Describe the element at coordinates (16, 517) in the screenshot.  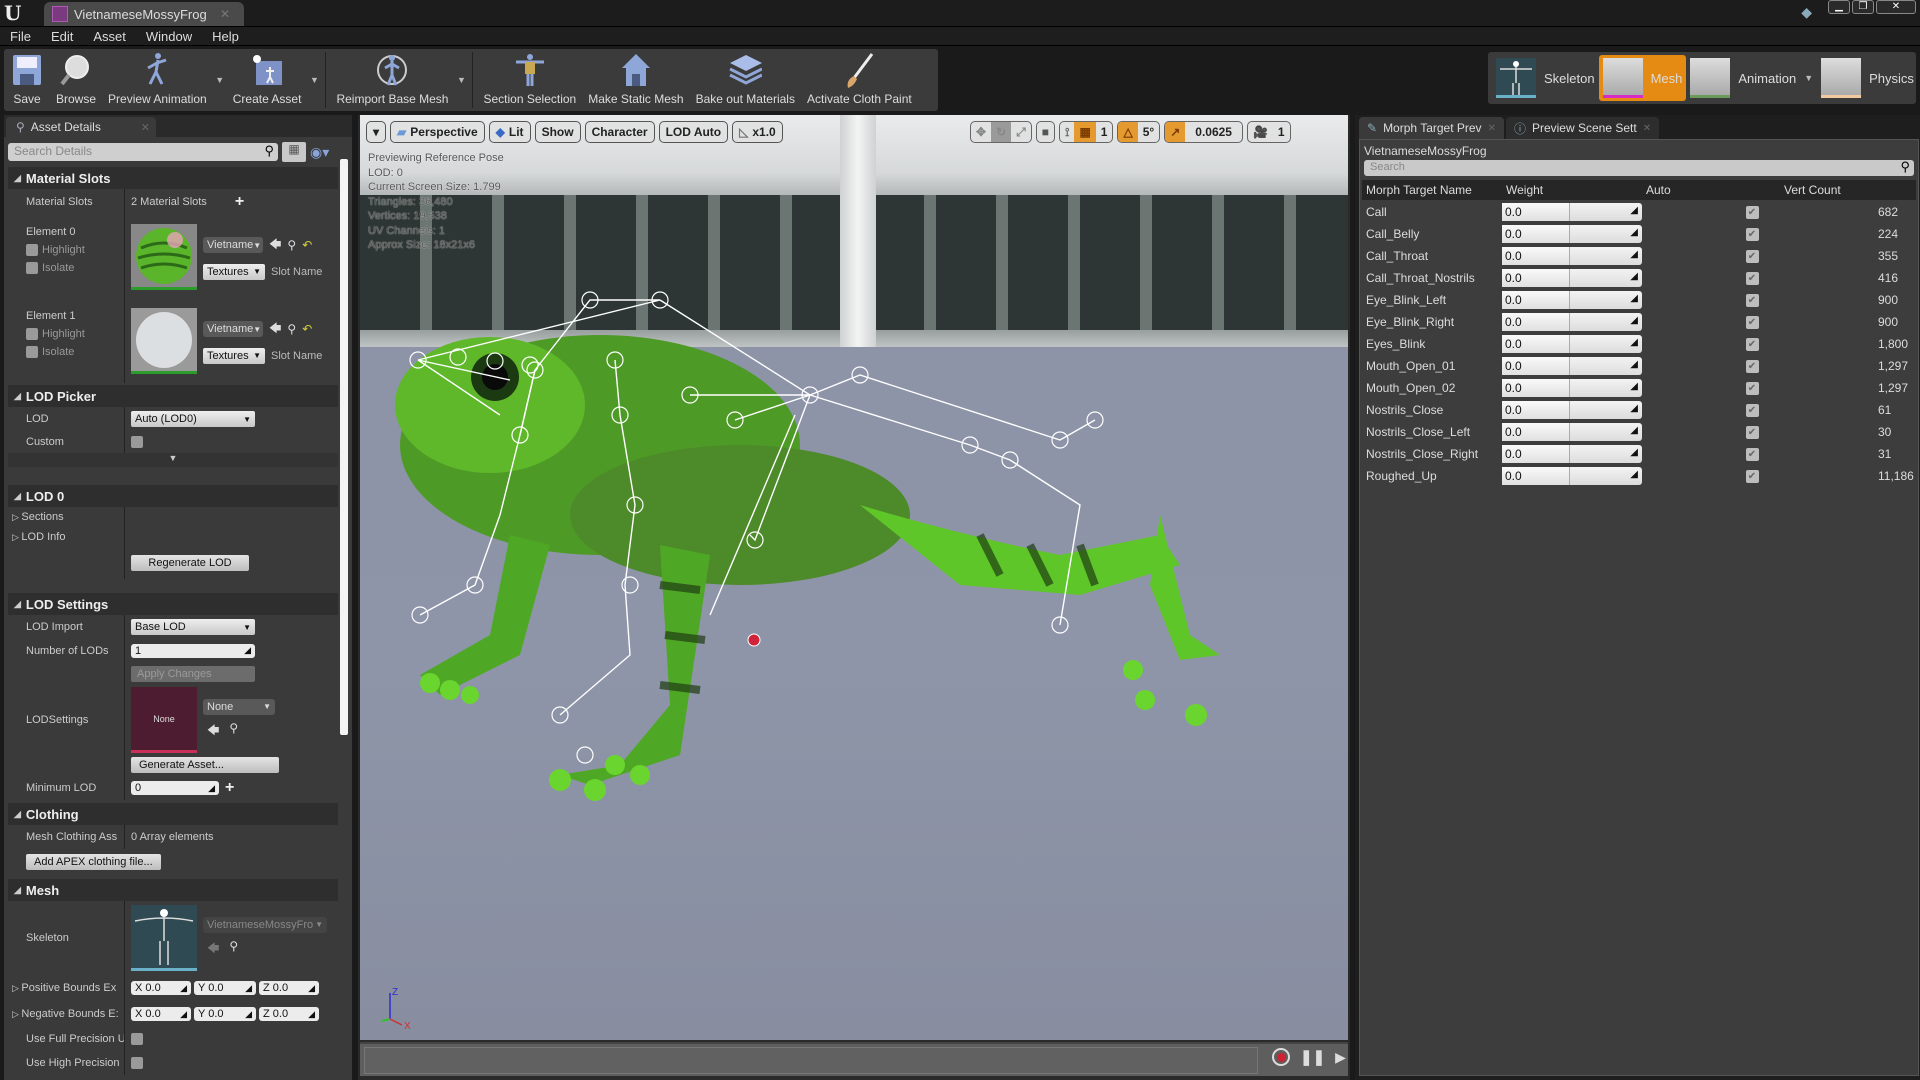
I see `expand-sections-icon: ▷` at that location.